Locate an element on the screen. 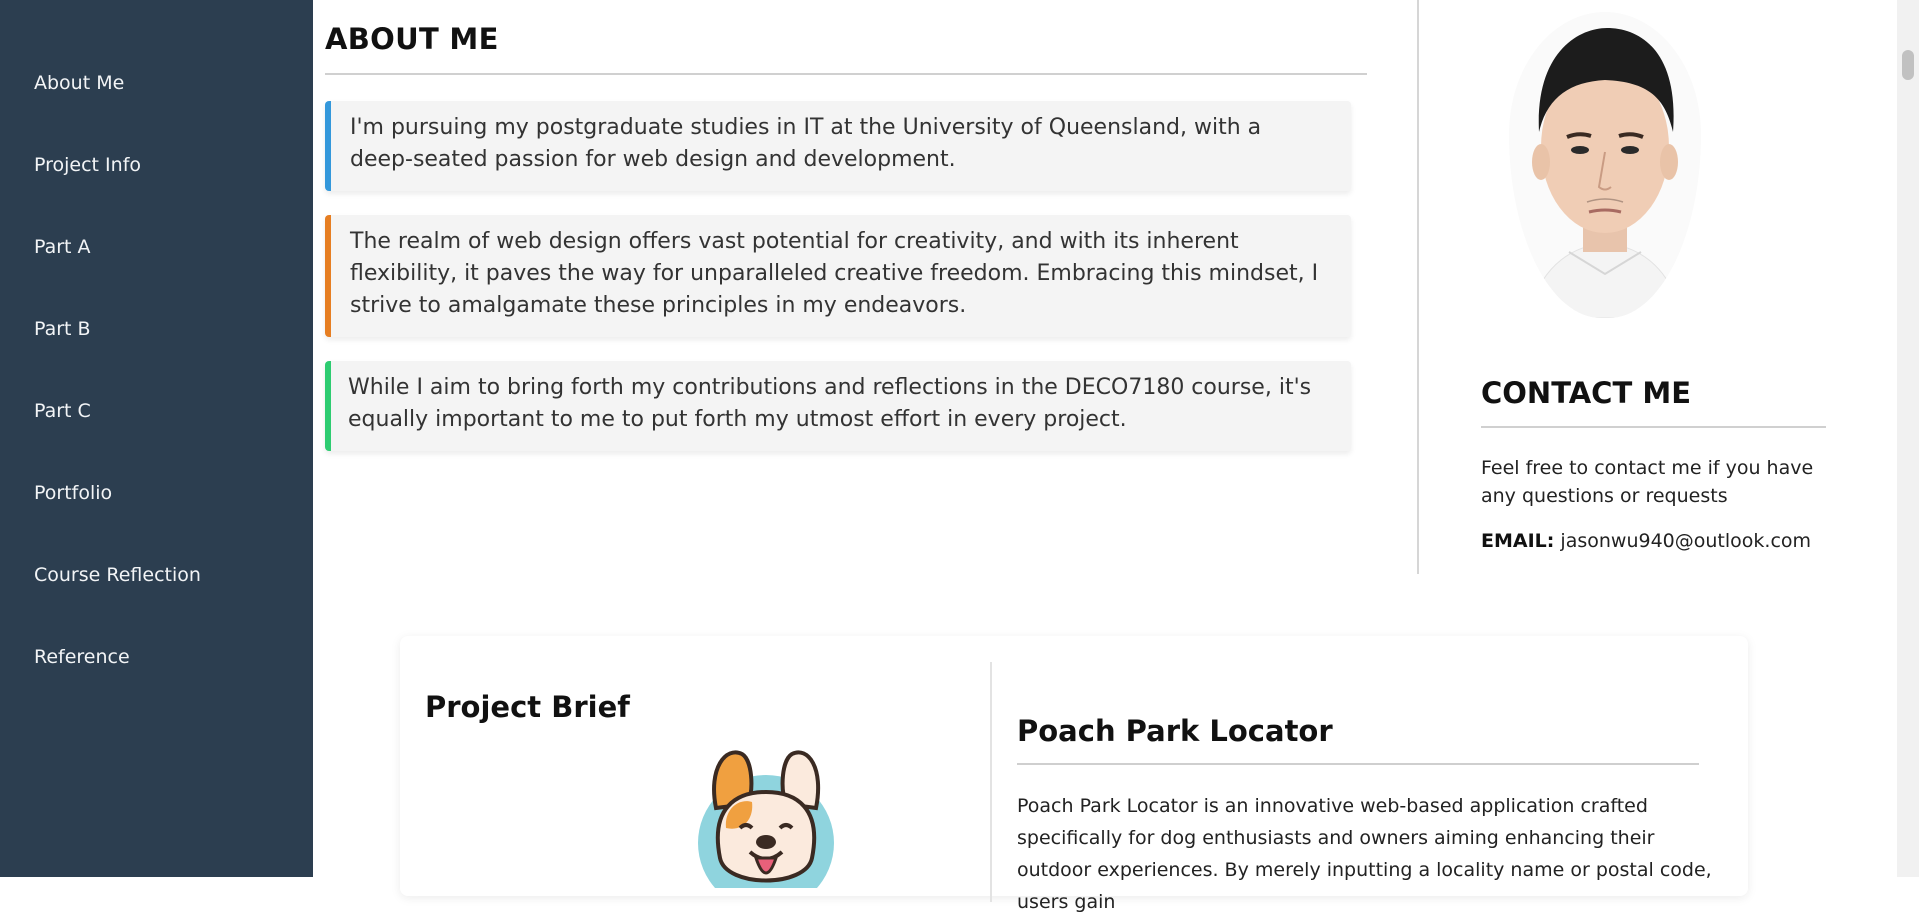 This screenshot has height=918, width=1919. sidebar-item-about-me: About Me is located at coordinates (79, 83).